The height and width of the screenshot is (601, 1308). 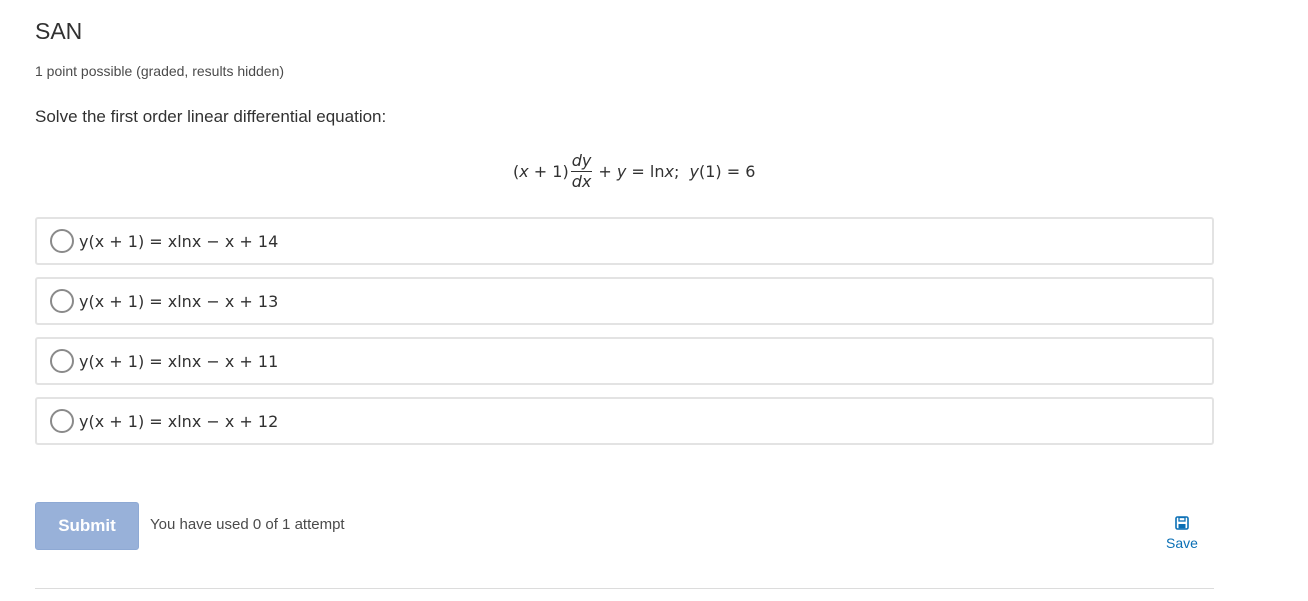 What do you see at coordinates (179, 241) in the screenshot?
I see `choice-label-1: y(x + 1) = xlnx − x + 14` at bounding box center [179, 241].